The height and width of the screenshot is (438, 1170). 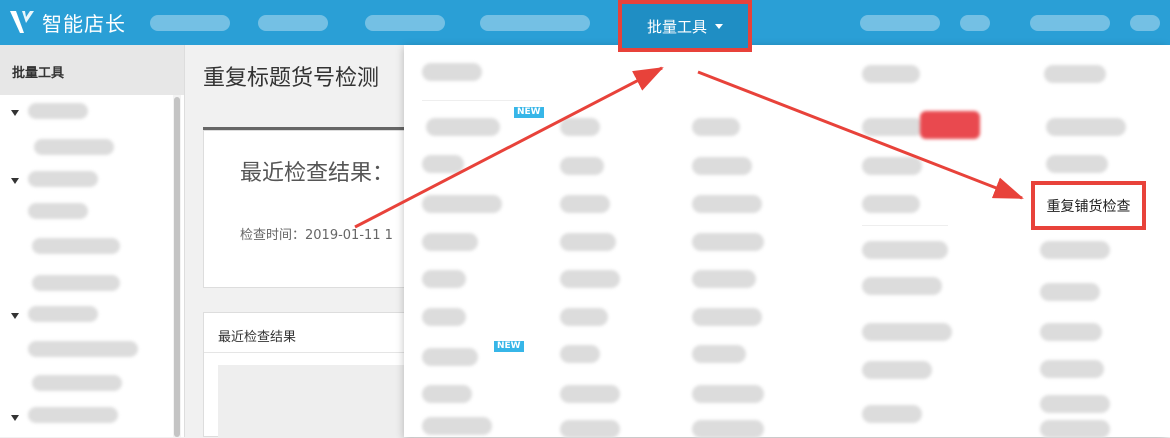 I want to click on nav-batch-tools-label: 批量工具, so click(x=676, y=26).